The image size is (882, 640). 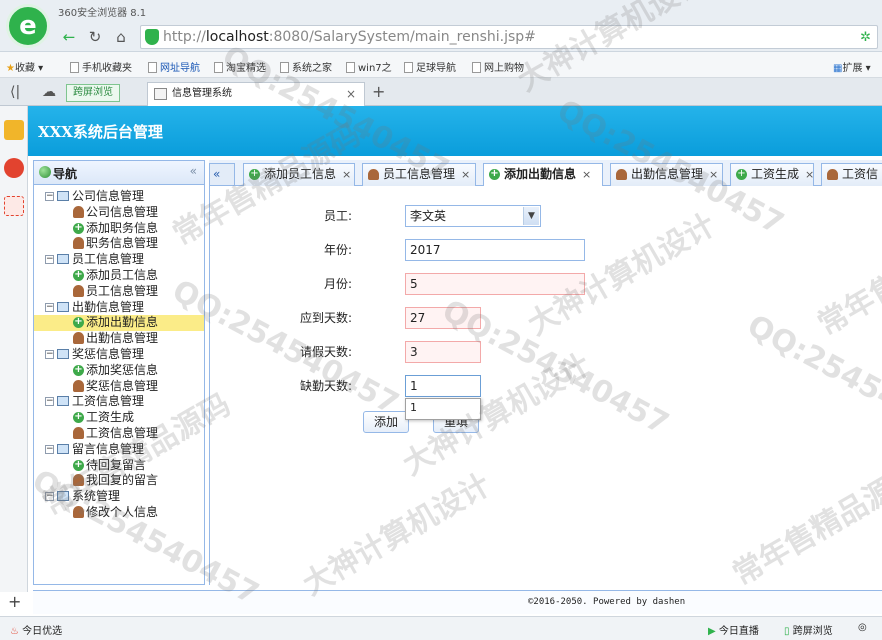 What do you see at coordinates (495, 250) in the screenshot?
I see `year-input: 2017` at bounding box center [495, 250].